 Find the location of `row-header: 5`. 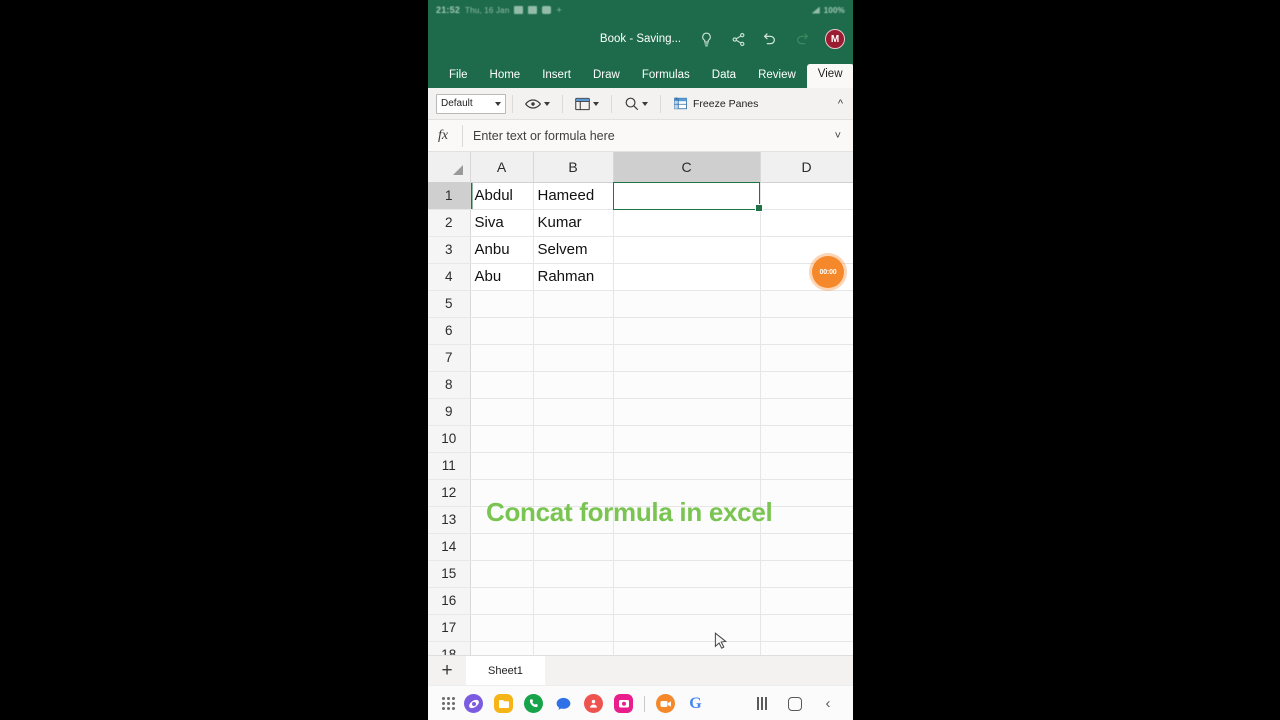

row-header: 5 is located at coordinates (449, 304).